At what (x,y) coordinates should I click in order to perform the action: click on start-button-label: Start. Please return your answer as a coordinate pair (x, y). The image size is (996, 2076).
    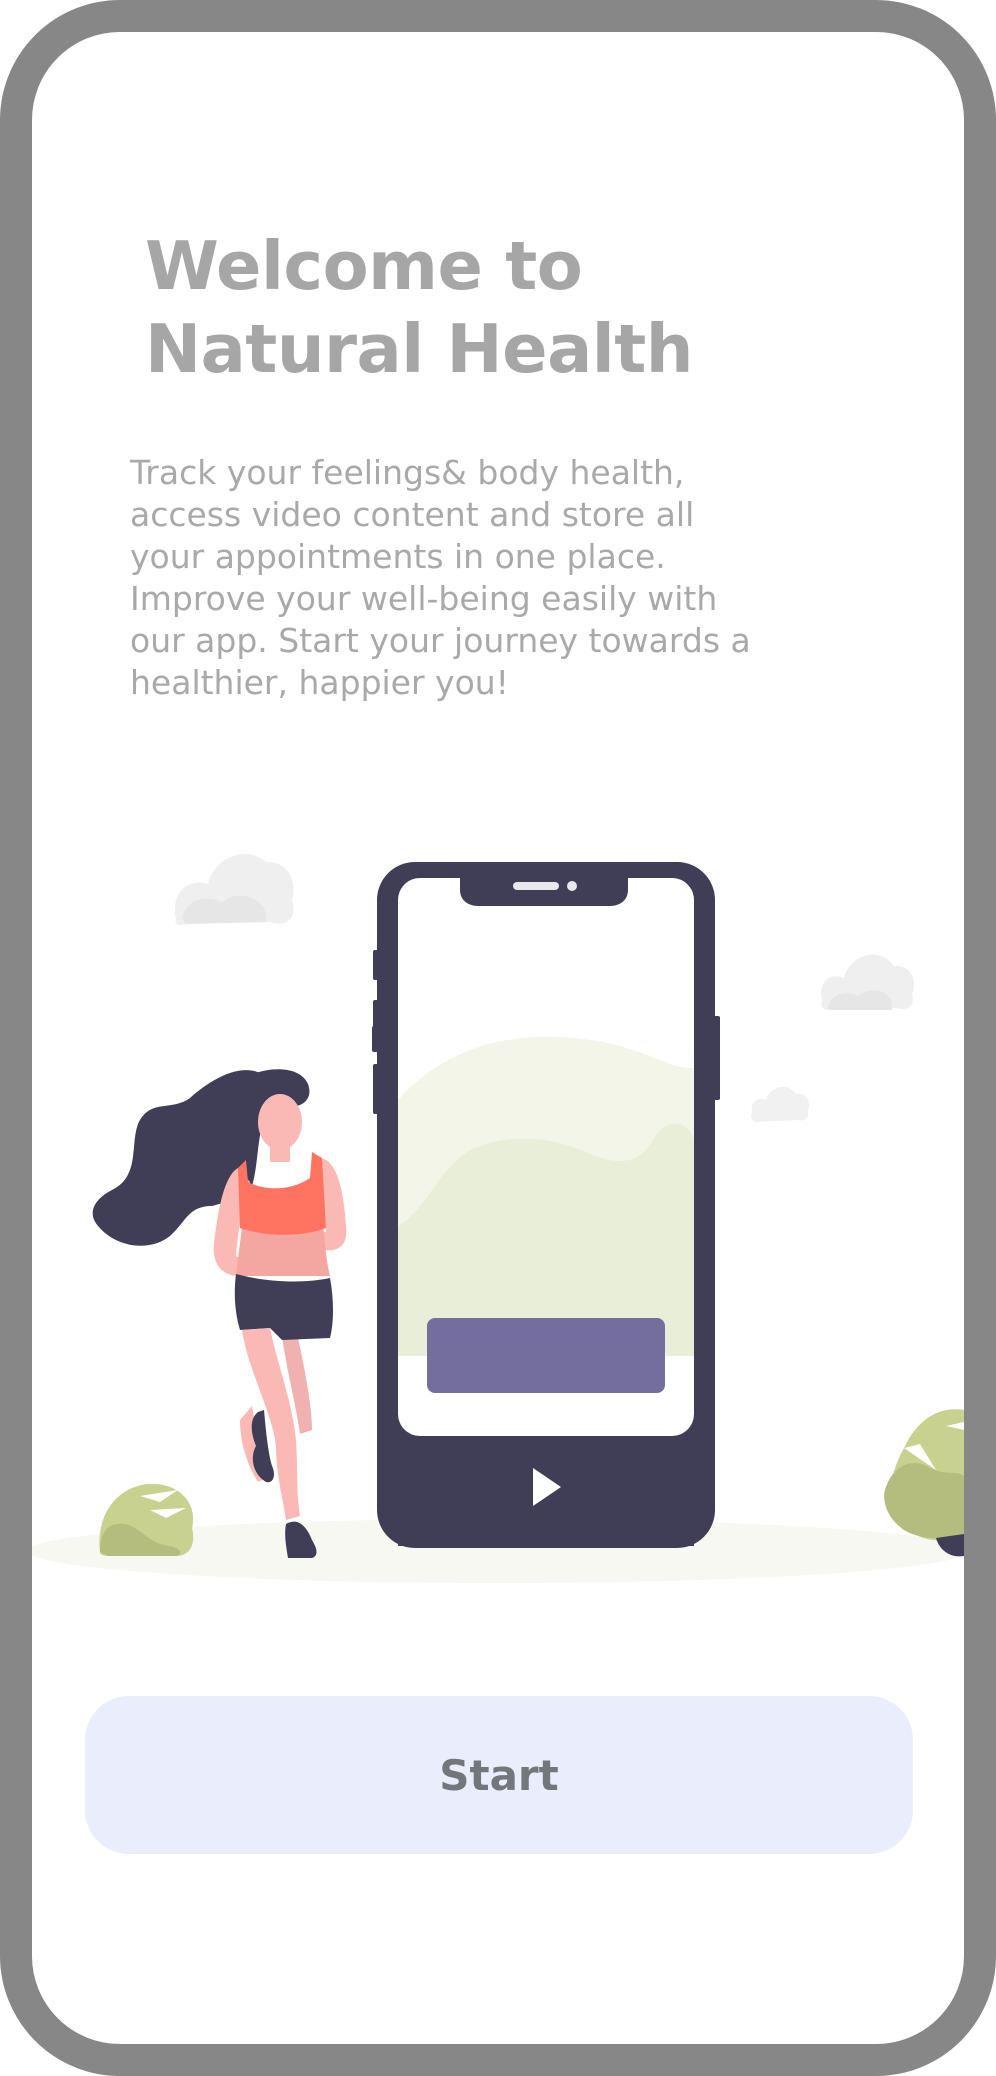
    Looking at the image, I should click on (499, 1775).